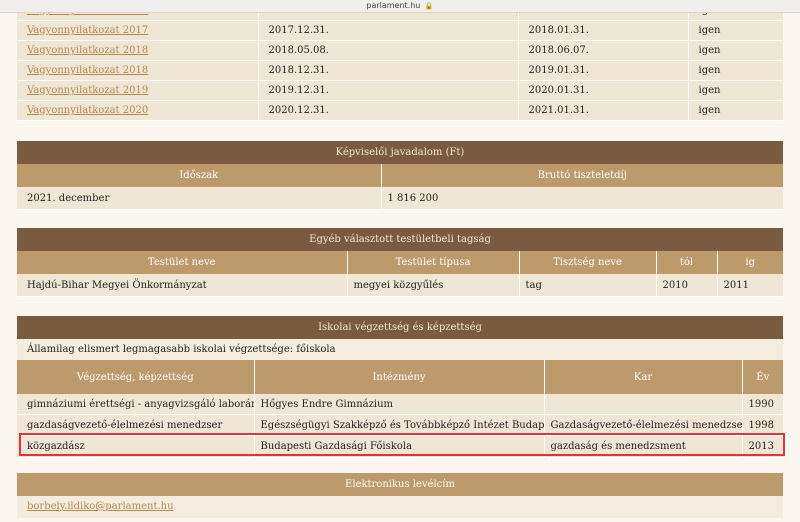  Describe the element at coordinates (388, 110) in the screenshot. I see `period-end: 2020.12.31.` at that location.